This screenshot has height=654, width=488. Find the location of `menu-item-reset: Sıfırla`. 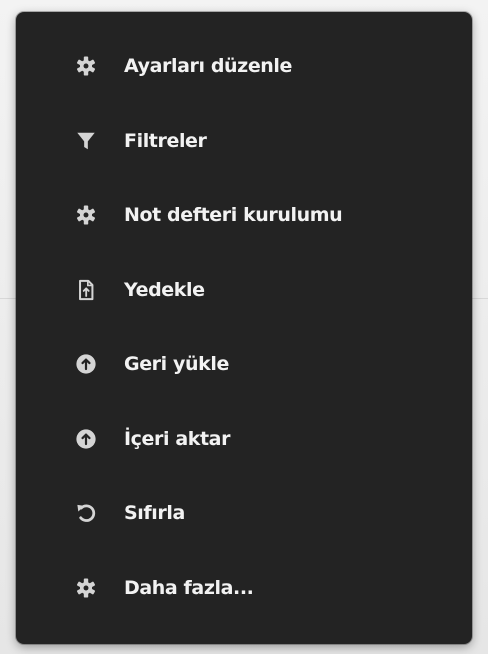

menu-item-reset: Sıfırla is located at coordinates (244, 513).